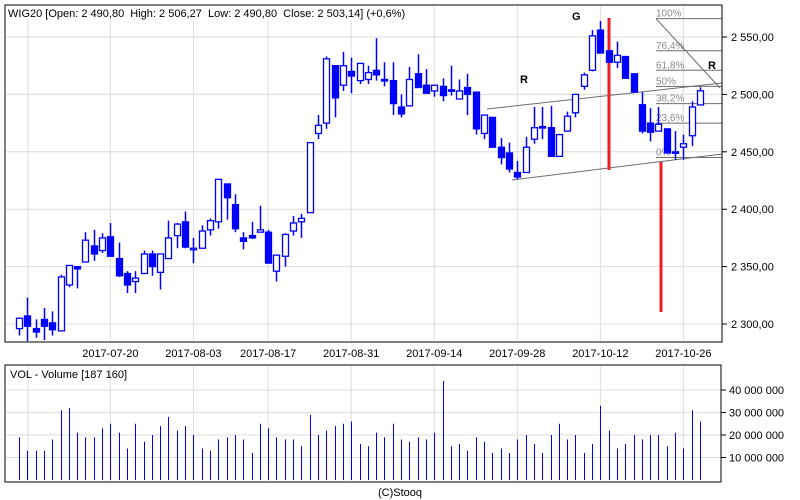 Image resolution: width=800 pixels, height=500 pixels. What do you see at coordinates (752, 268) in the screenshot?
I see `price-tick-label: 2 350,00` at bounding box center [752, 268].